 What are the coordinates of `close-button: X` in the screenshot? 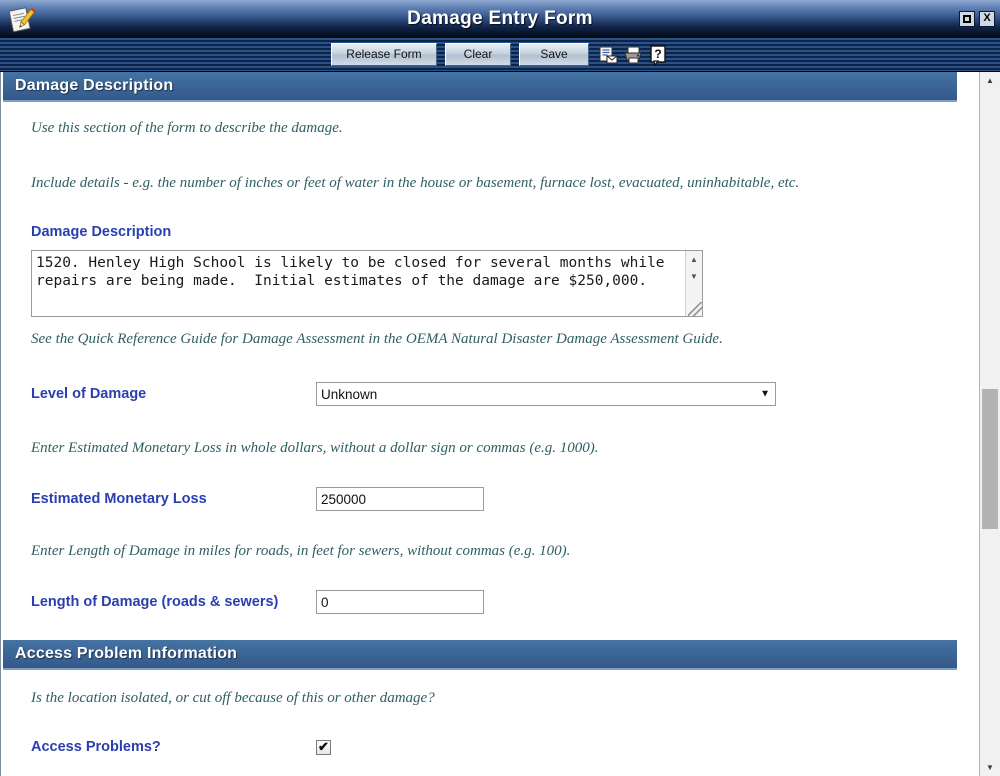 It's located at (987, 18).